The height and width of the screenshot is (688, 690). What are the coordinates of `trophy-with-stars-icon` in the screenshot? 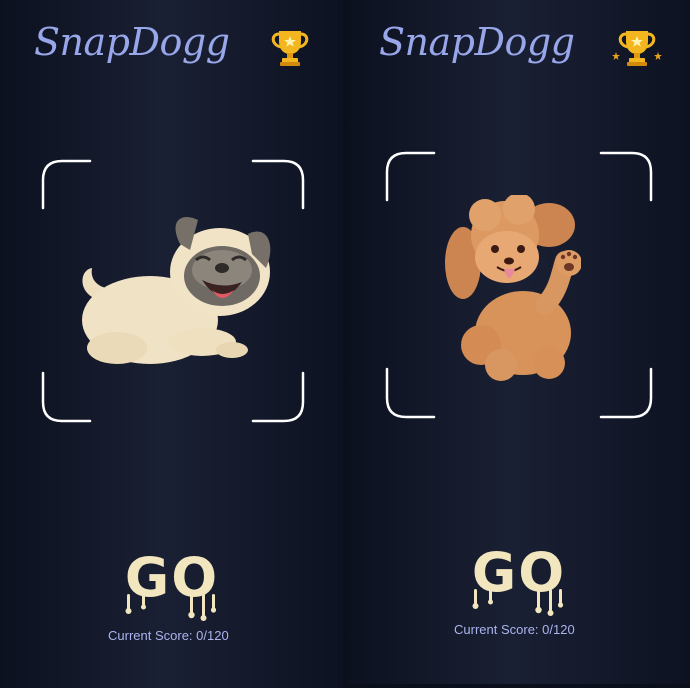 It's located at (637, 47).